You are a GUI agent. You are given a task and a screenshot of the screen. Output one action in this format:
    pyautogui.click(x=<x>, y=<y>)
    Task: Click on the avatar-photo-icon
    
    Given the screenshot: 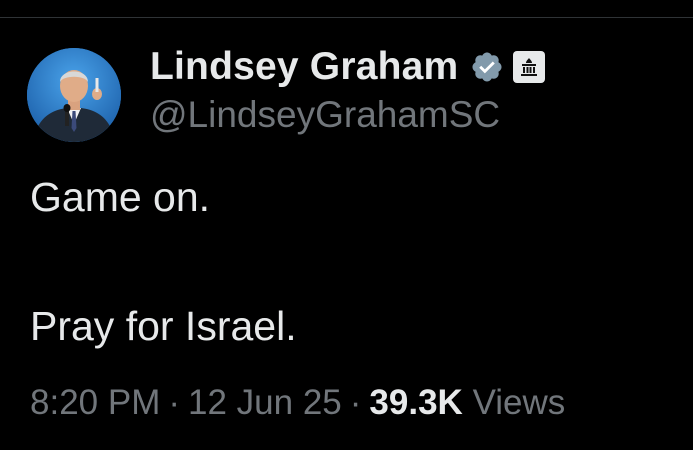 What is the action you would take?
    pyautogui.click(x=74, y=95)
    